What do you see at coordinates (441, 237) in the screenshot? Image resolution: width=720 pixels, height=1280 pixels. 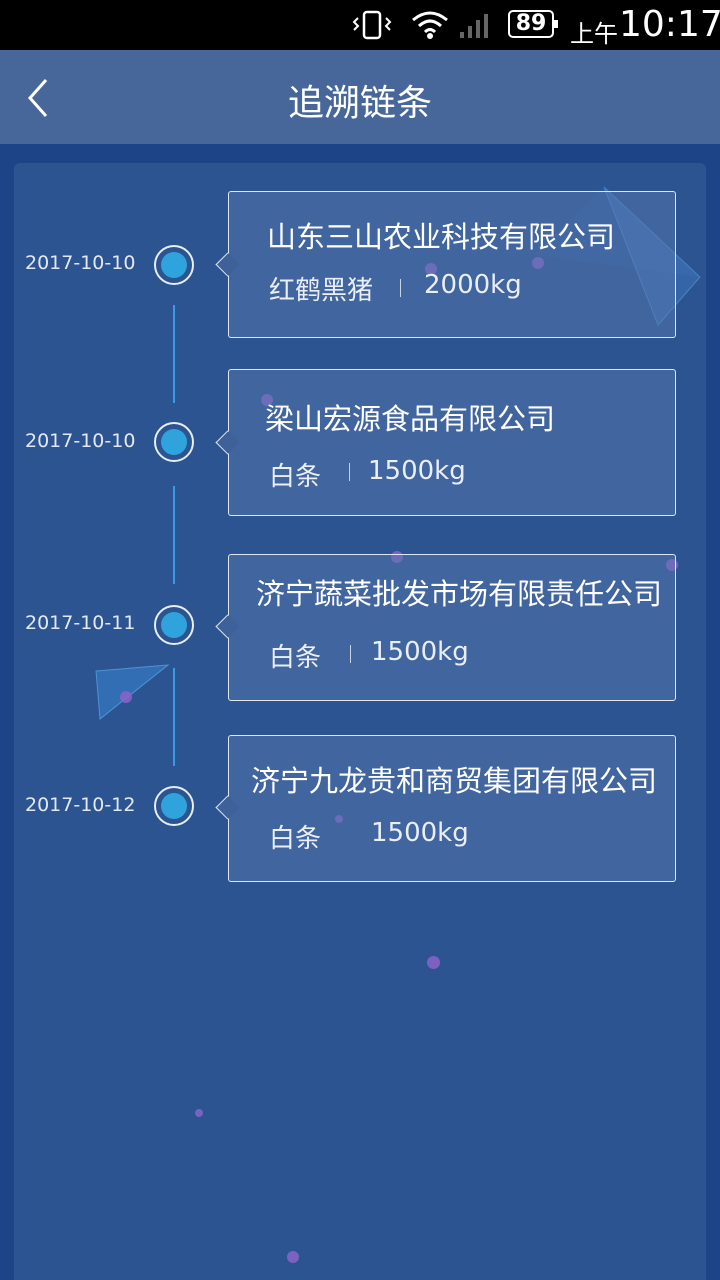 I see `company-name: 山东三山农业科技有限公司` at bounding box center [441, 237].